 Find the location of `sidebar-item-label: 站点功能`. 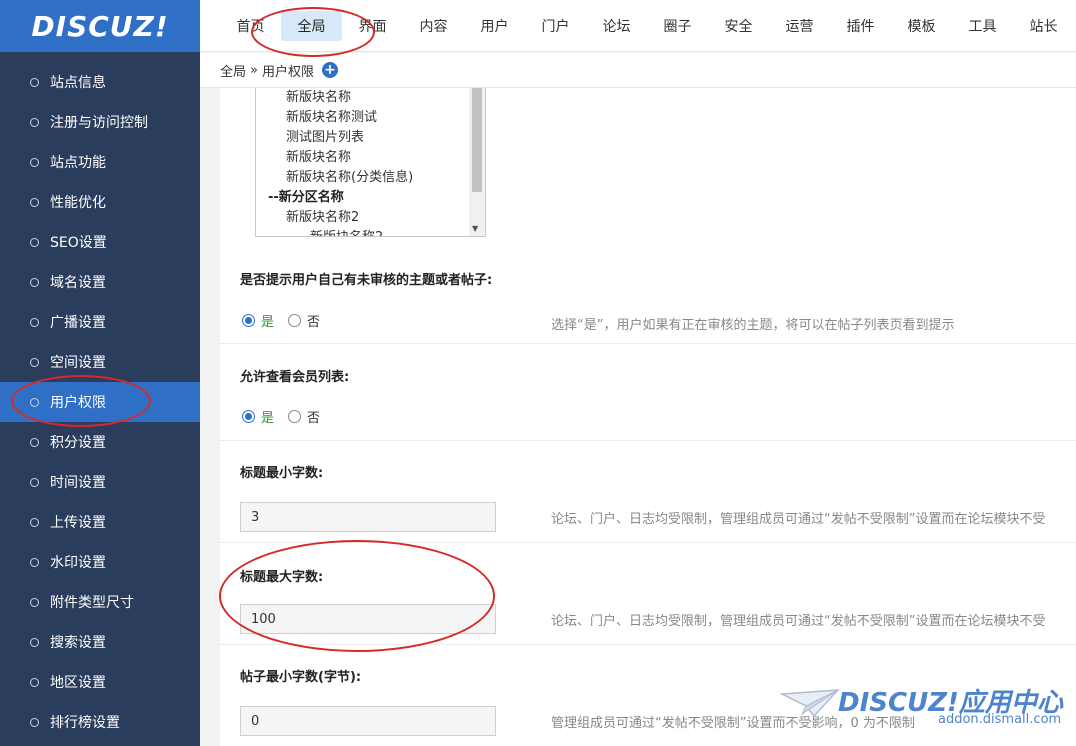

sidebar-item-label: 站点功能 is located at coordinates (78, 163).